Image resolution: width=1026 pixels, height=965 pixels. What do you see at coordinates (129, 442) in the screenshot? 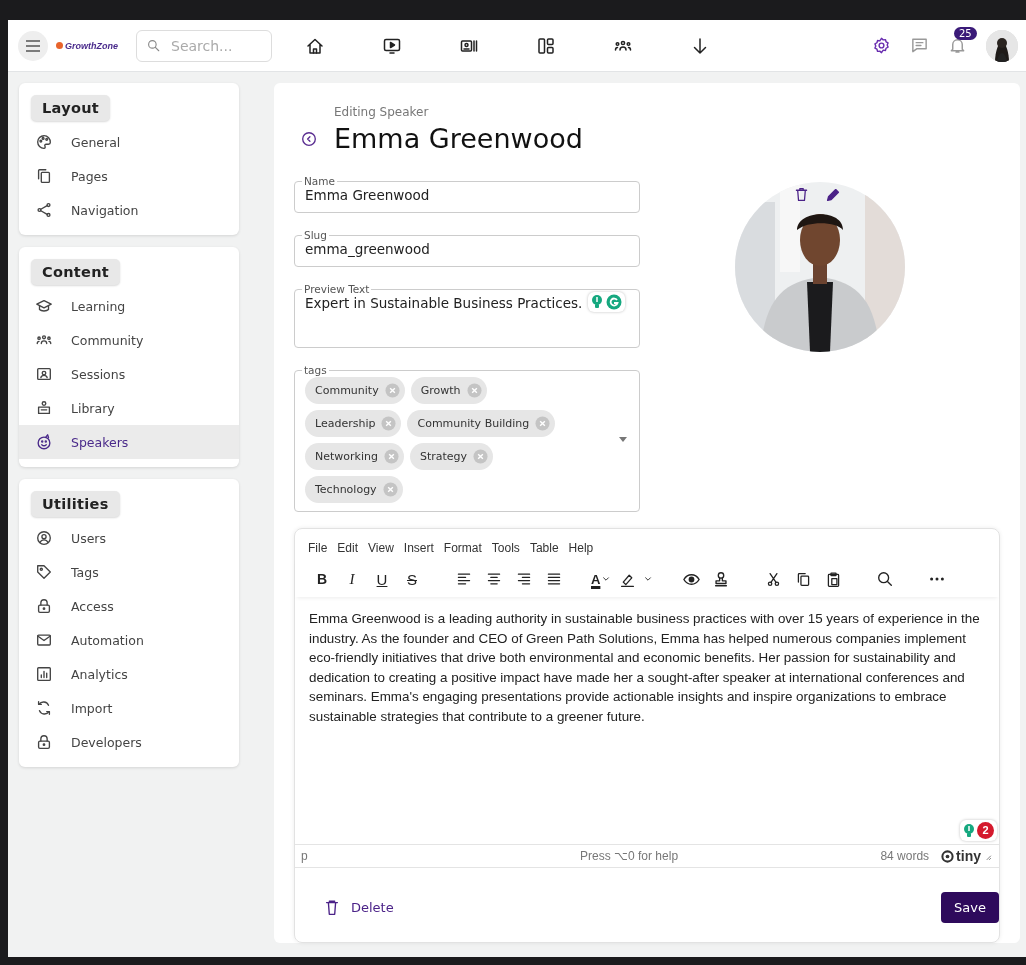
I see `sidebar-item: Speakers` at bounding box center [129, 442].